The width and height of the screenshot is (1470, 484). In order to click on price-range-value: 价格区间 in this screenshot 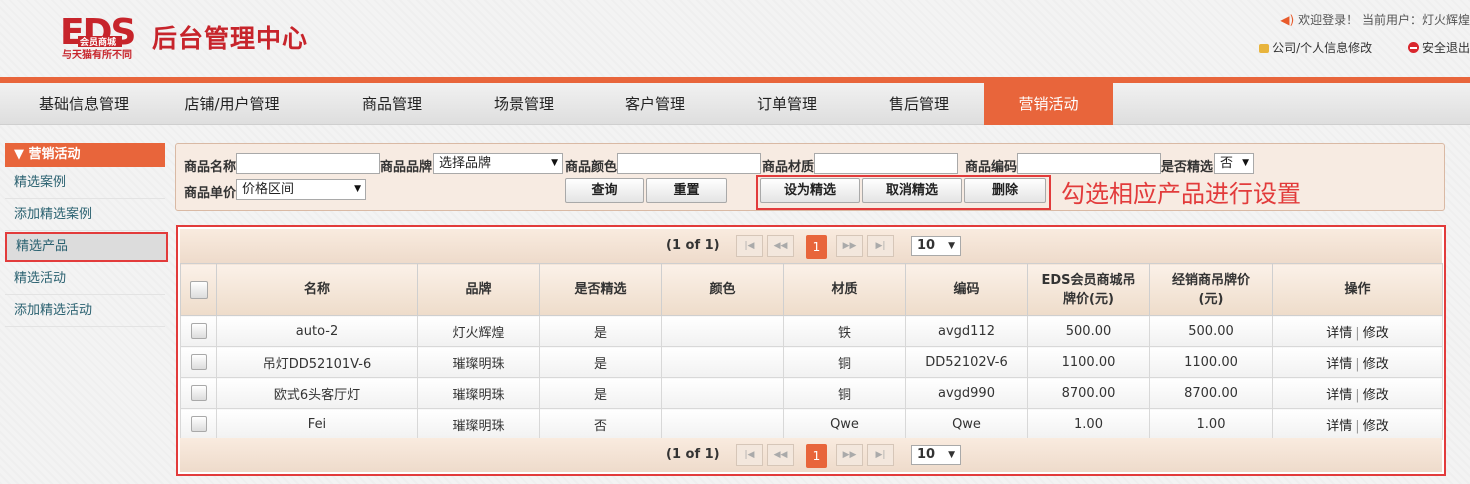, I will do `click(268, 189)`.